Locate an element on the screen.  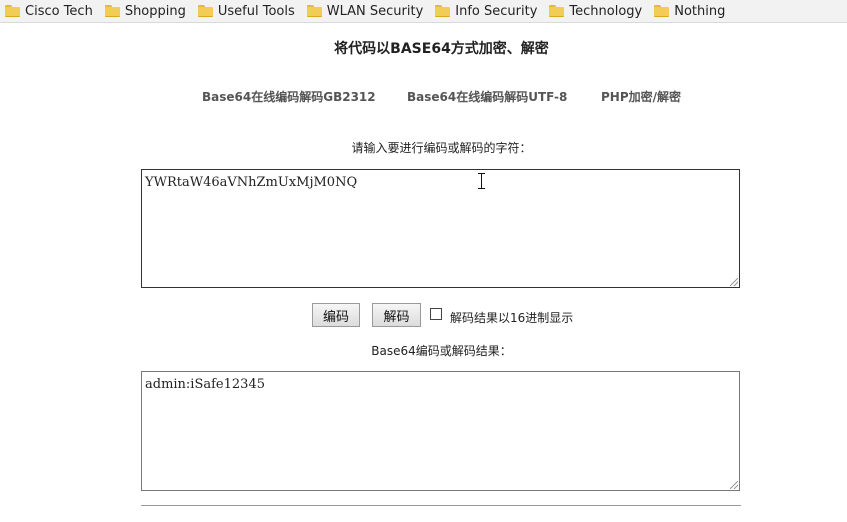
encode-button: 编码 is located at coordinates (336, 315).